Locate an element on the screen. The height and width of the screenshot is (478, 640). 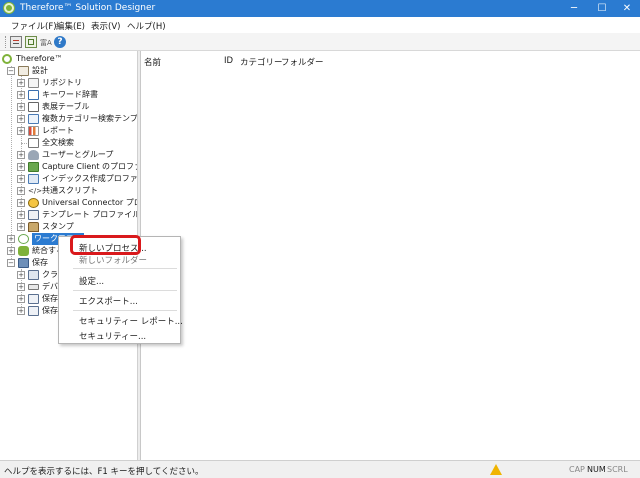
integration-icon is located at coordinates (23, 251).